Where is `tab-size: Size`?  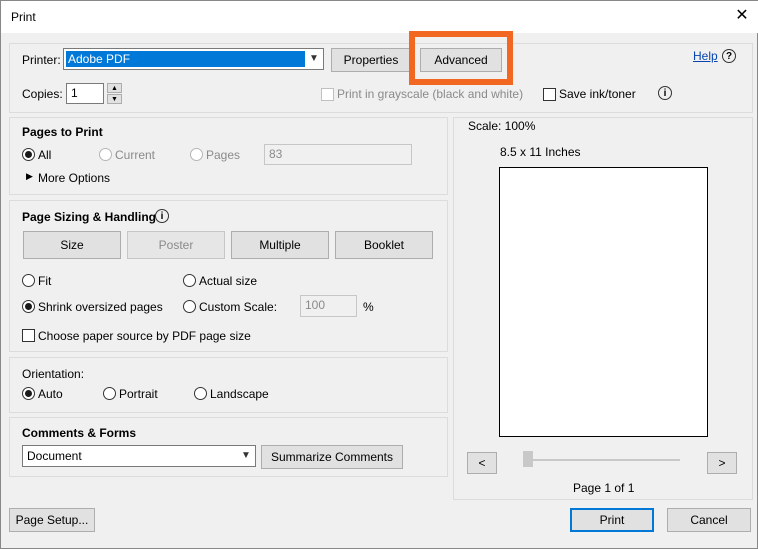
tab-size: Size is located at coordinates (72, 245).